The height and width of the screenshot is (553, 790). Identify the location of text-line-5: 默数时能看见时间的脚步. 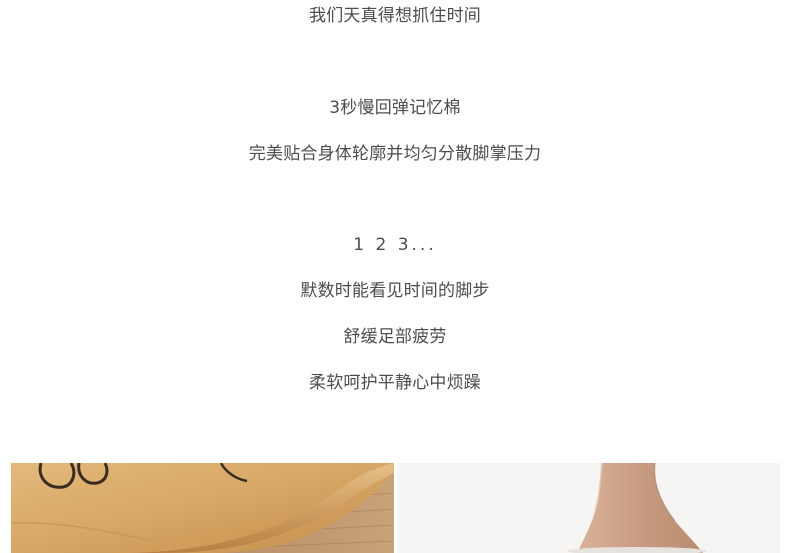
(395, 291).